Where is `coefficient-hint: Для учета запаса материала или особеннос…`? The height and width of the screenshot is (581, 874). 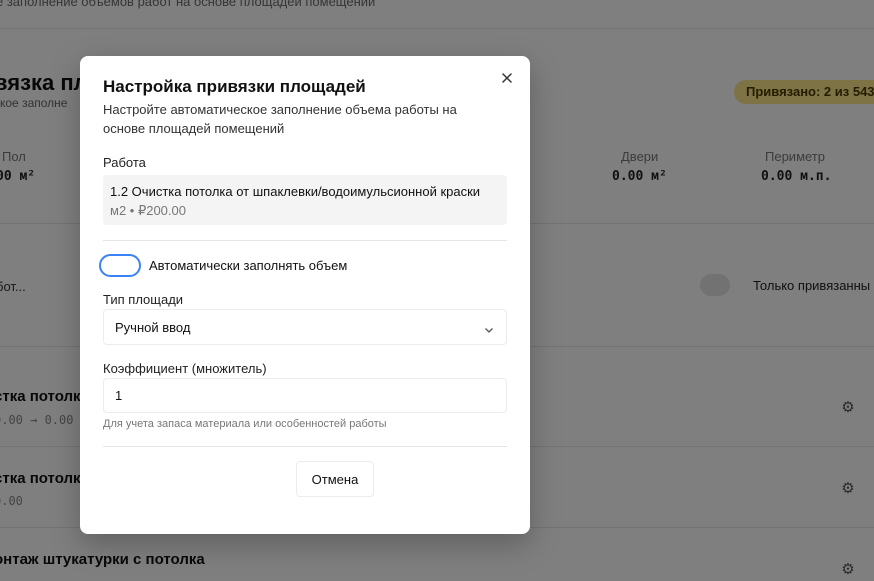
coefficient-hint: Для учета запаса материала или особеннос… is located at coordinates (245, 424).